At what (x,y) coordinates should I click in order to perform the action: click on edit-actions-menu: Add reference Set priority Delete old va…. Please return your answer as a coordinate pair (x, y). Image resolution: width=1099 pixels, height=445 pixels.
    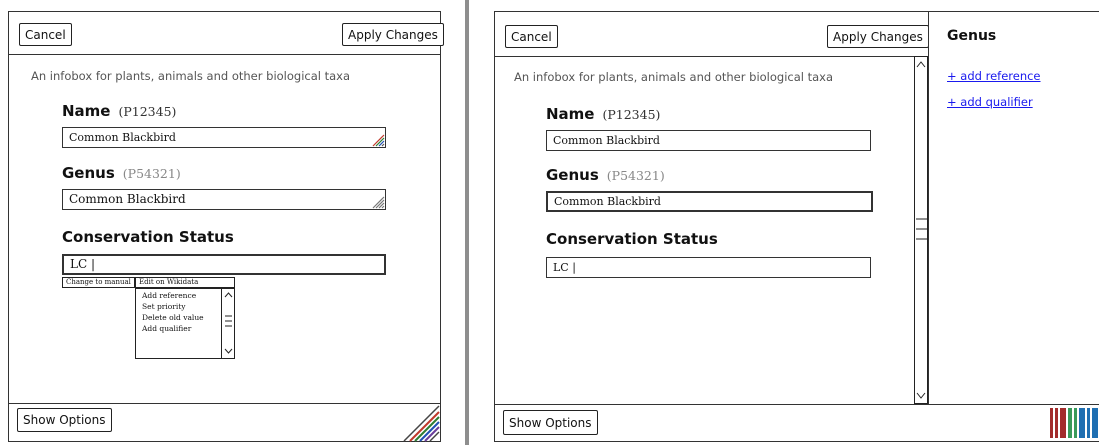
    Looking at the image, I should click on (185, 323).